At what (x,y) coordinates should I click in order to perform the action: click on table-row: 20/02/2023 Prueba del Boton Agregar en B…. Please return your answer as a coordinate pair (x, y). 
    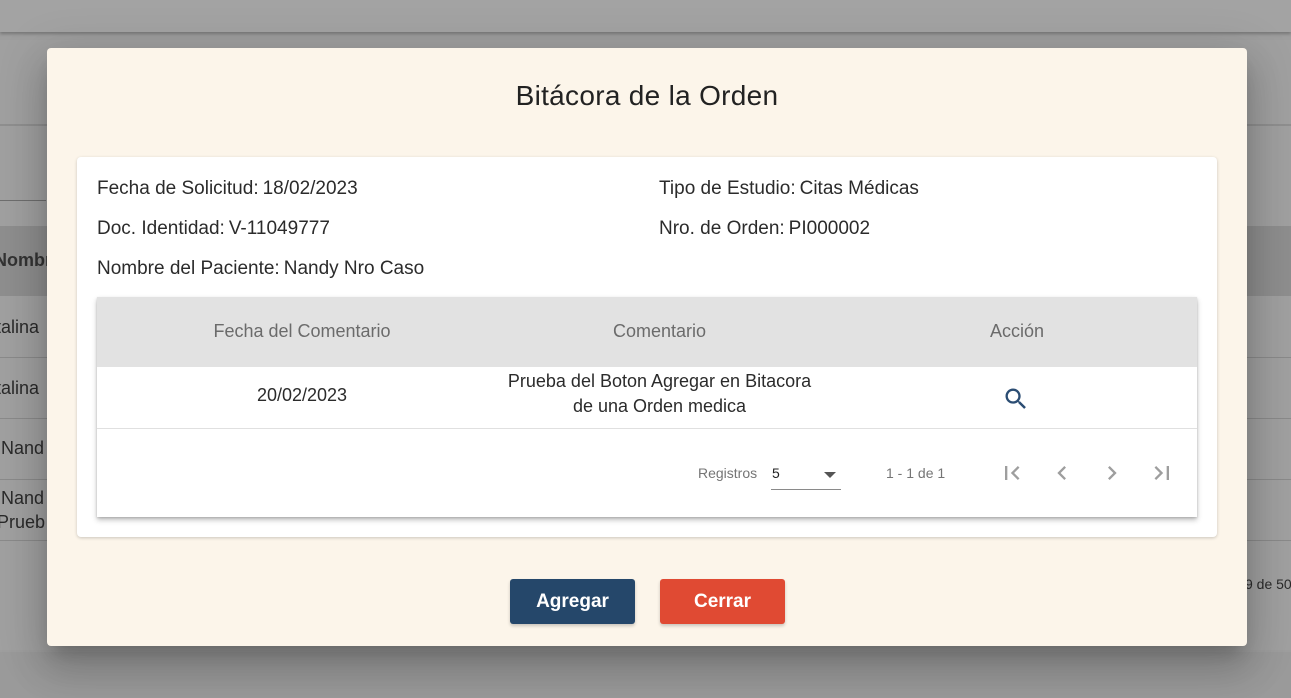
    Looking at the image, I should click on (647, 398).